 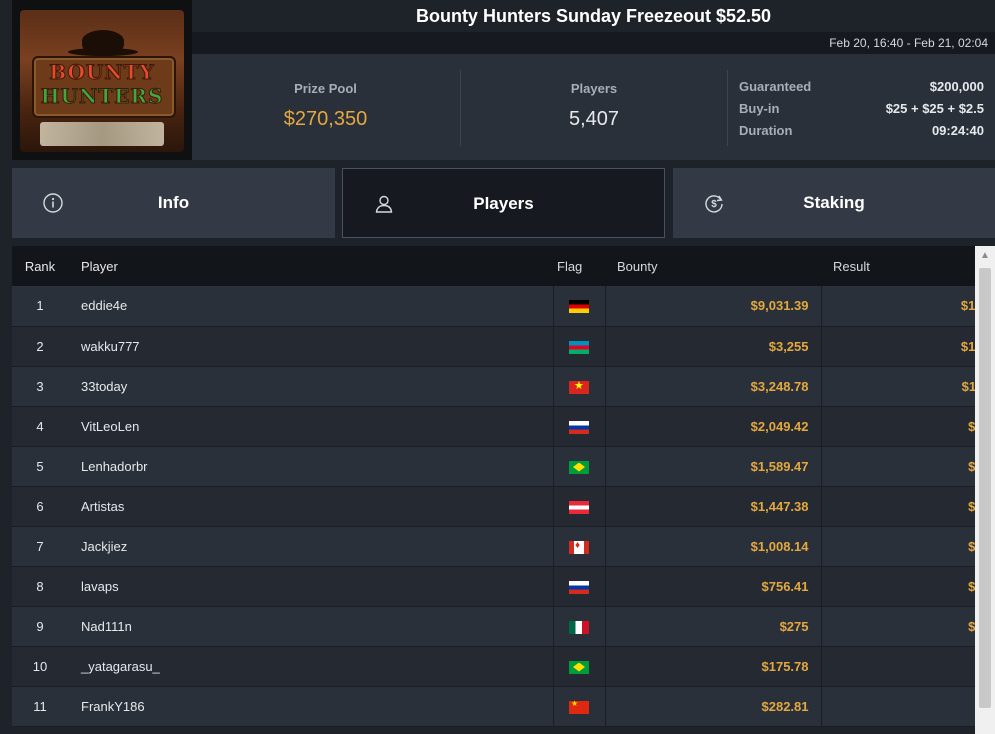 I want to click on table-row: 11FrankY186 $282.81$861.61, so click(x=493, y=706).